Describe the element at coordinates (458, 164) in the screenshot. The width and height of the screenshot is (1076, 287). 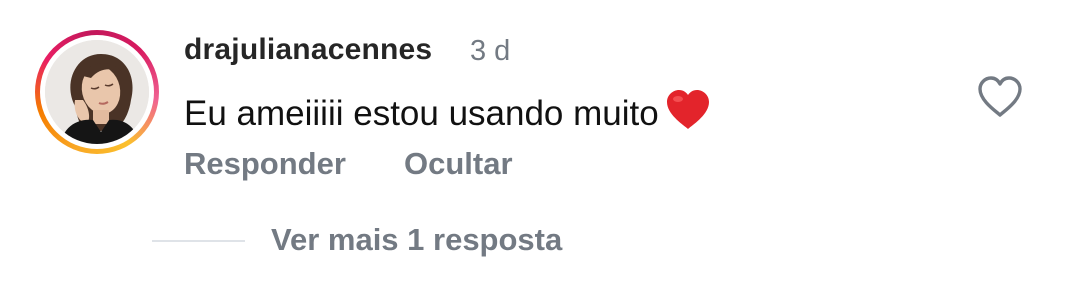
I see `hide-button: Ocultar` at that location.